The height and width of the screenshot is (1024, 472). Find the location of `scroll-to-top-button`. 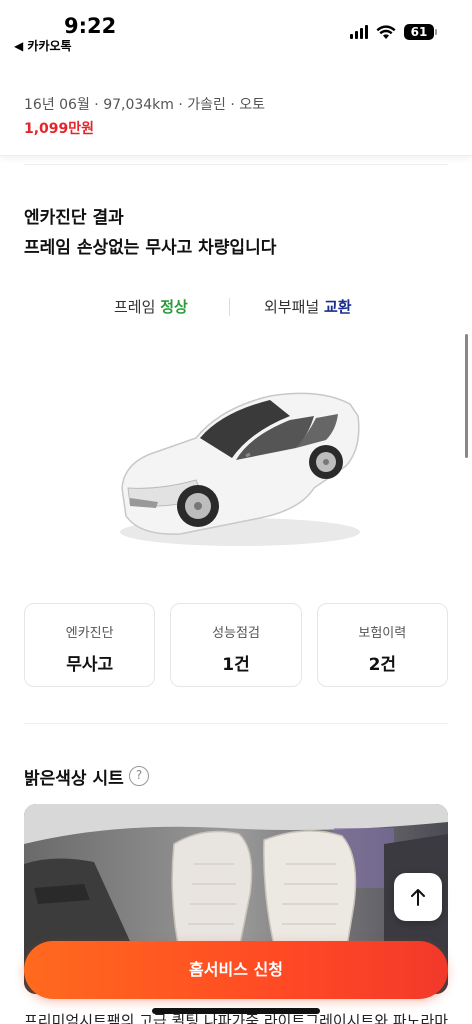

scroll-to-top-button is located at coordinates (418, 897).